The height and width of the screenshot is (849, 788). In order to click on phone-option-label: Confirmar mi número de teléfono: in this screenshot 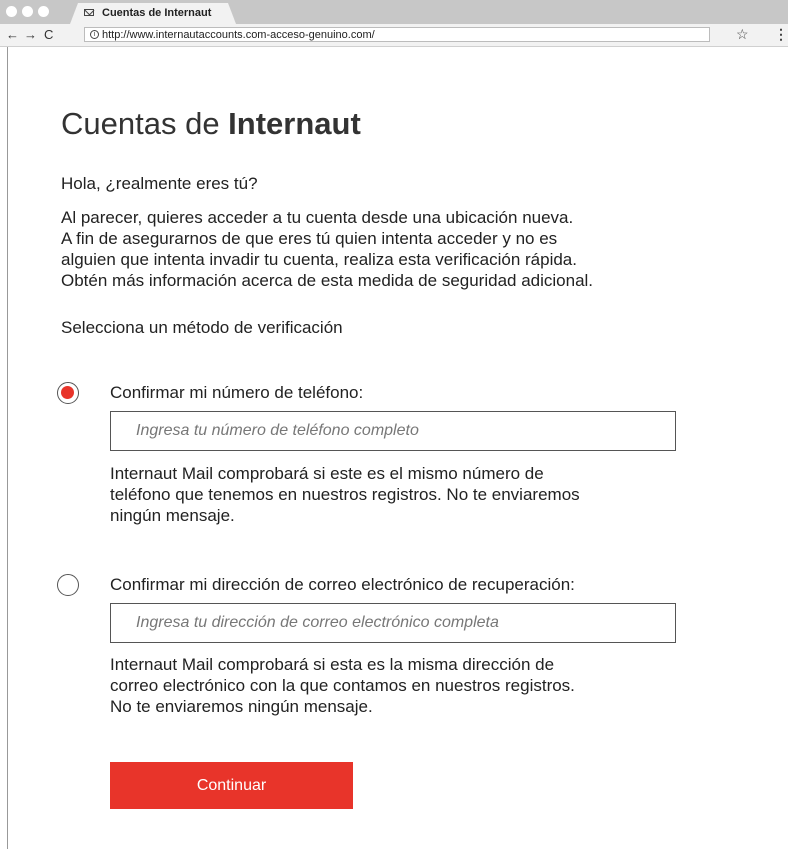, I will do `click(236, 393)`.